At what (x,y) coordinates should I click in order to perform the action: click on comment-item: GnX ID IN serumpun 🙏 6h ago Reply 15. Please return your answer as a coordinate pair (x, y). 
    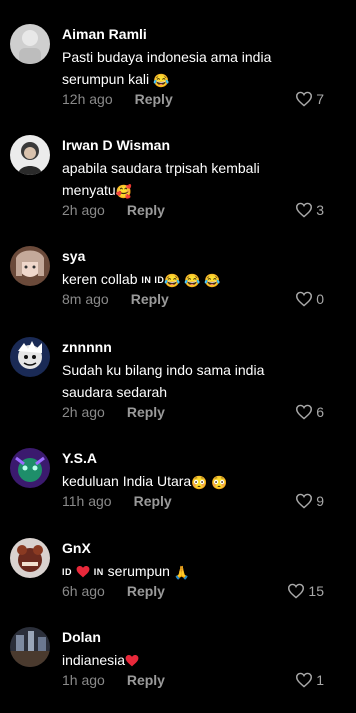
    Looking at the image, I should click on (178, 583).